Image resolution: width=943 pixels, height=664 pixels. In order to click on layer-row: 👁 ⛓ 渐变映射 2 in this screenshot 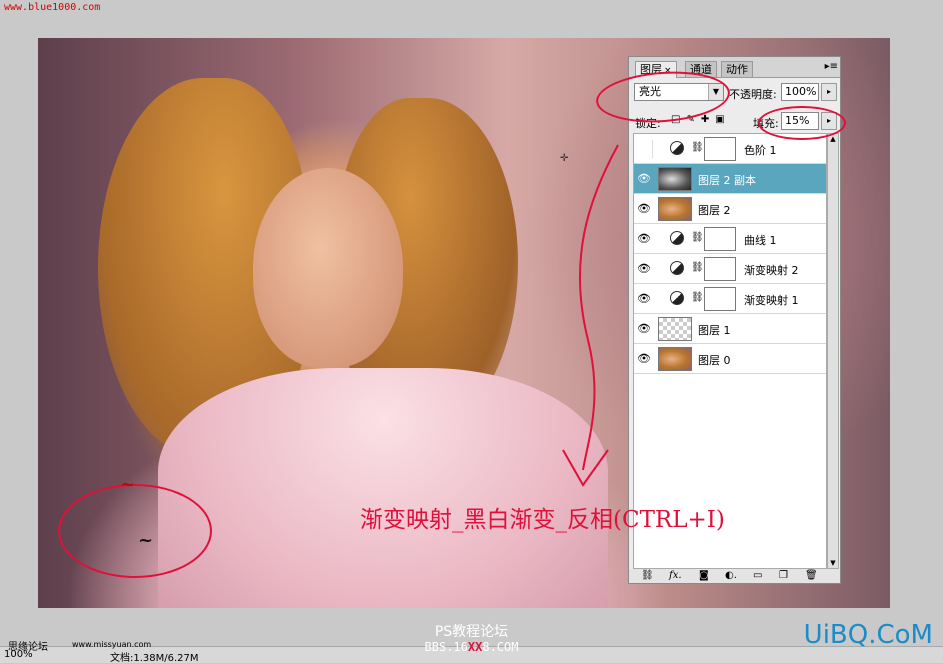, I will do `click(730, 269)`.